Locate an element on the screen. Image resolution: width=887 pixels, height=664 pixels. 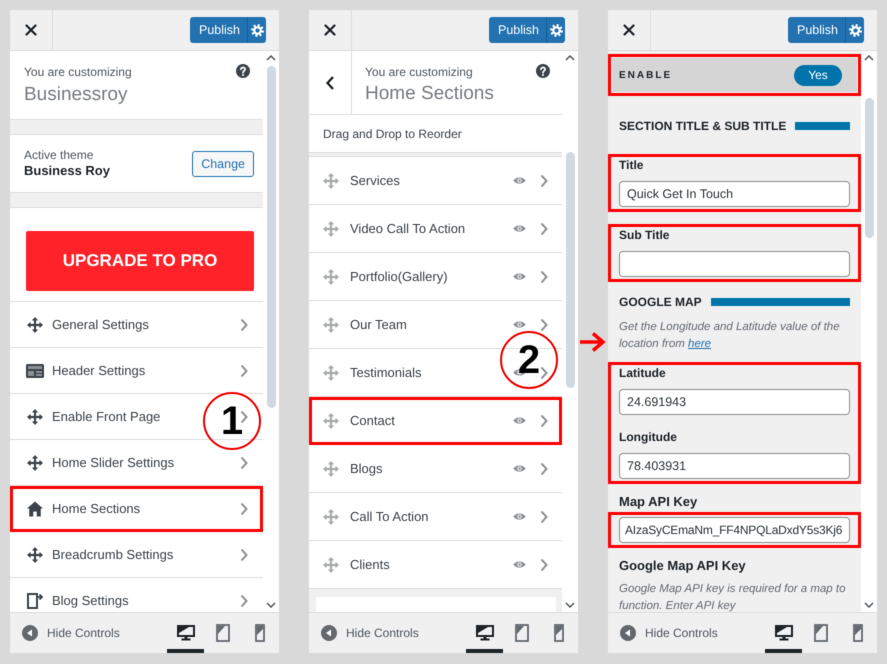
field-label: Map API Key is located at coordinates (658, 502).